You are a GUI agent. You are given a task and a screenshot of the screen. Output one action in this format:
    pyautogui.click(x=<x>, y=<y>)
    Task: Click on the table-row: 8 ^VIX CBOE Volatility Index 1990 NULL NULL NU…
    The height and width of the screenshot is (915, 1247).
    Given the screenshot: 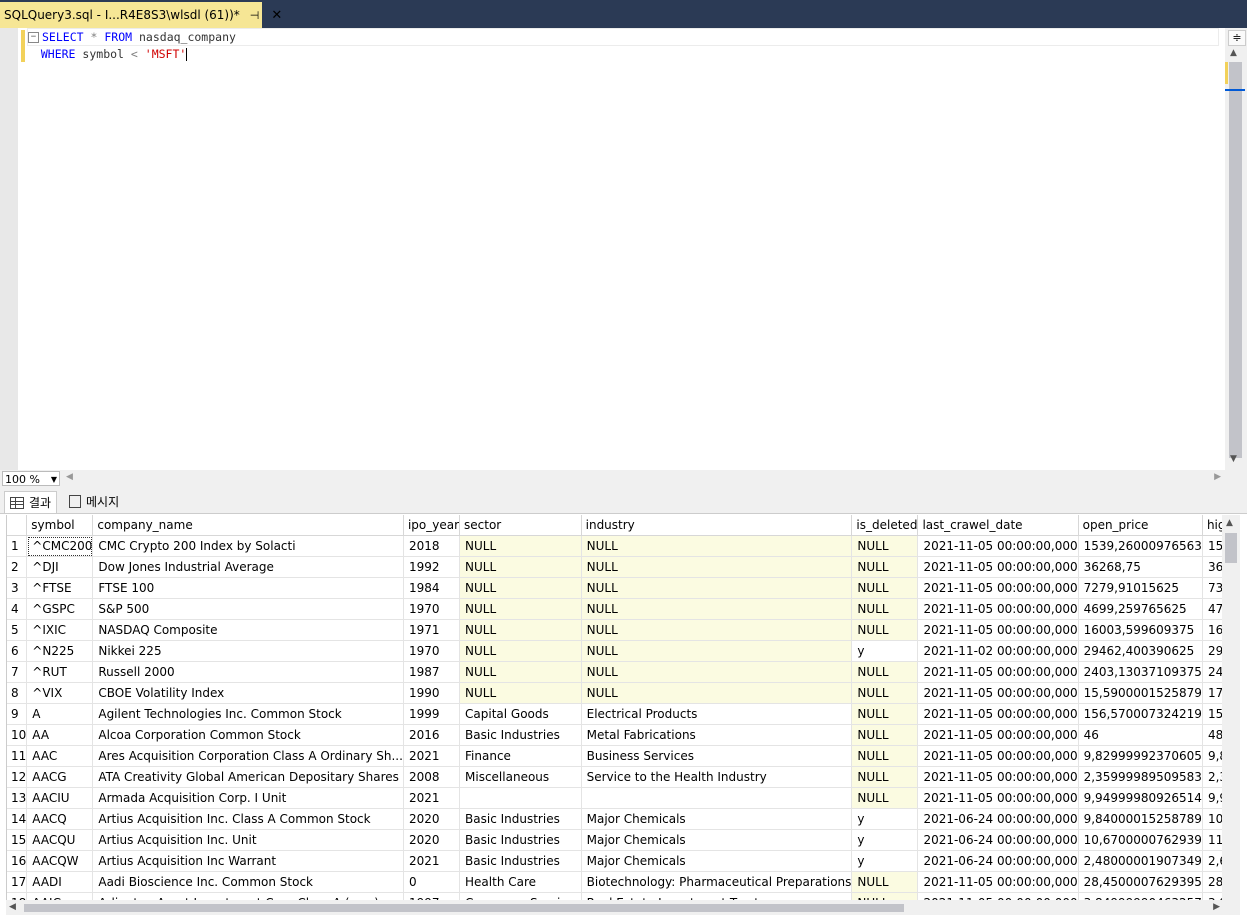 What is the action you would take?
    pyautogui.click(x=615, y=693)
    